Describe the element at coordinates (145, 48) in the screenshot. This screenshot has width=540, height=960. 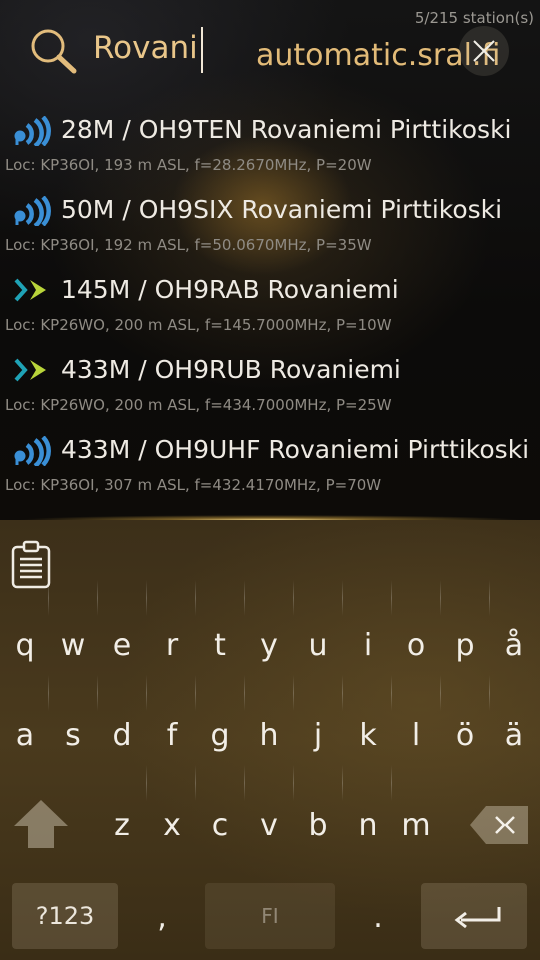
I see `search-input: Rovani` at that location.